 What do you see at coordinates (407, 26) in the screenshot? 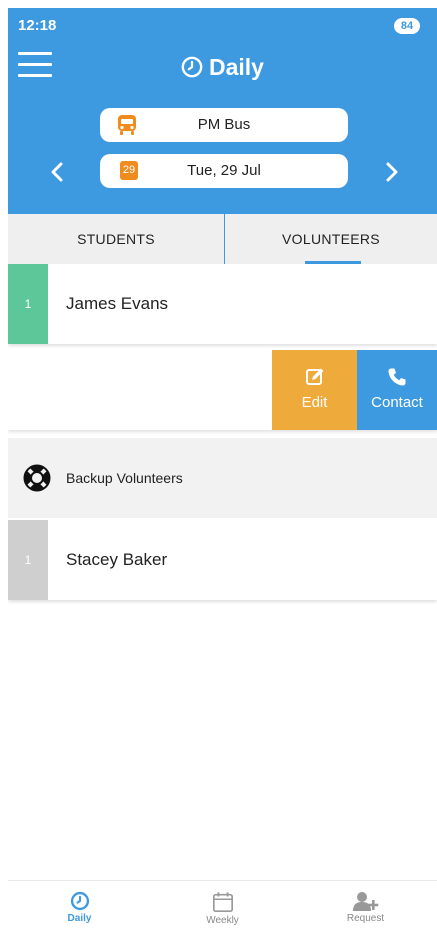
I see `battery-indicator: 84` at bounding box center [407, 26].